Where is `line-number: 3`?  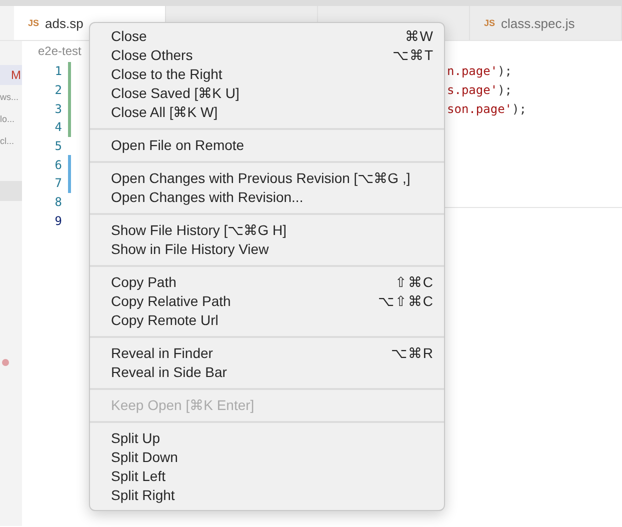
line-number: 3 is located at coordinates (58, 109).